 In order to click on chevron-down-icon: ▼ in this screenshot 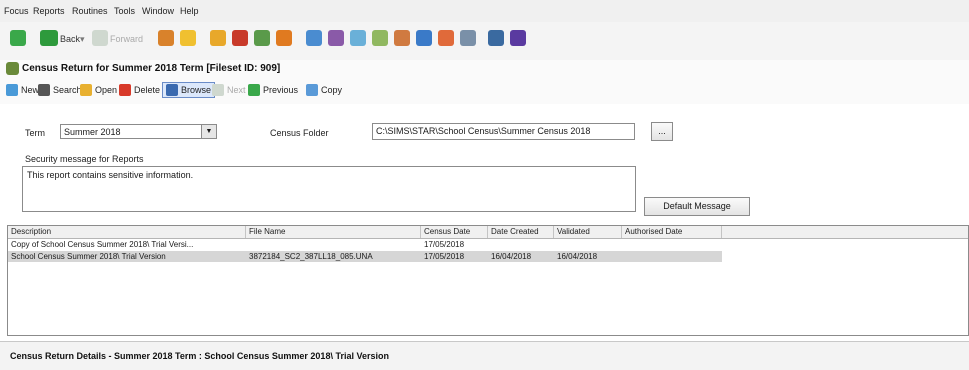, I will do `click(208, 131)`.